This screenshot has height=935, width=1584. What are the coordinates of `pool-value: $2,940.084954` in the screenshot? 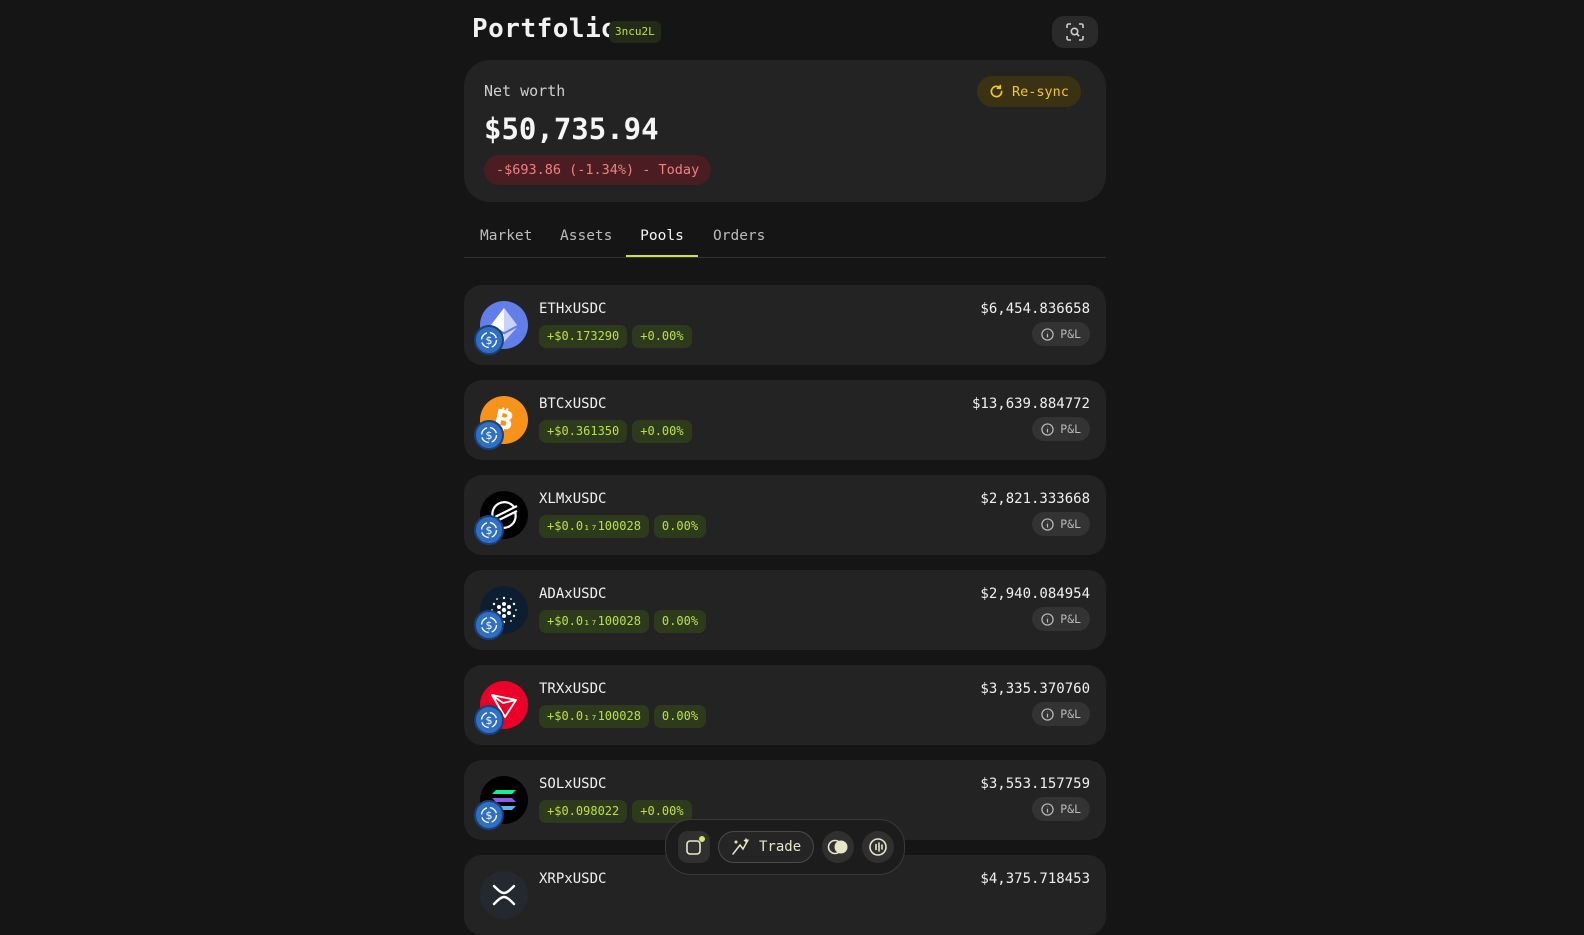 It's located at (1035, 594).